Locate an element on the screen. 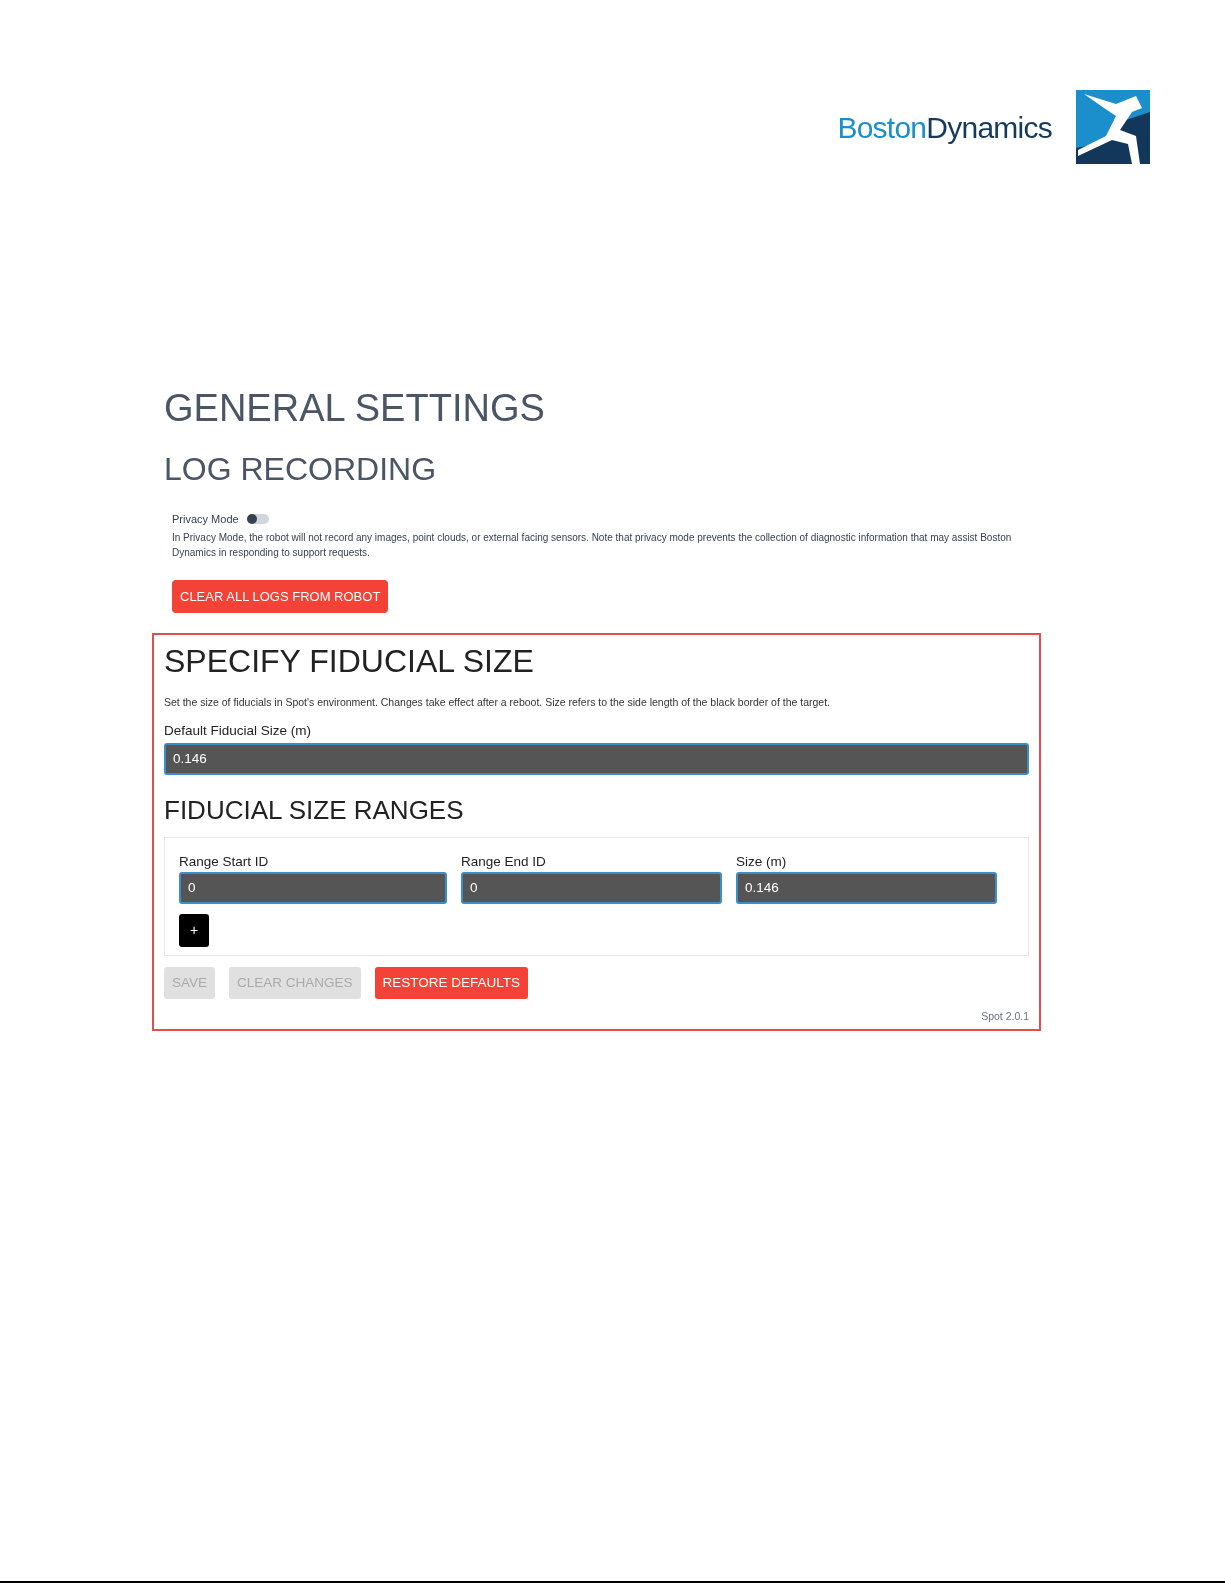  add-range-button: + is located at coordinates (194, 931).